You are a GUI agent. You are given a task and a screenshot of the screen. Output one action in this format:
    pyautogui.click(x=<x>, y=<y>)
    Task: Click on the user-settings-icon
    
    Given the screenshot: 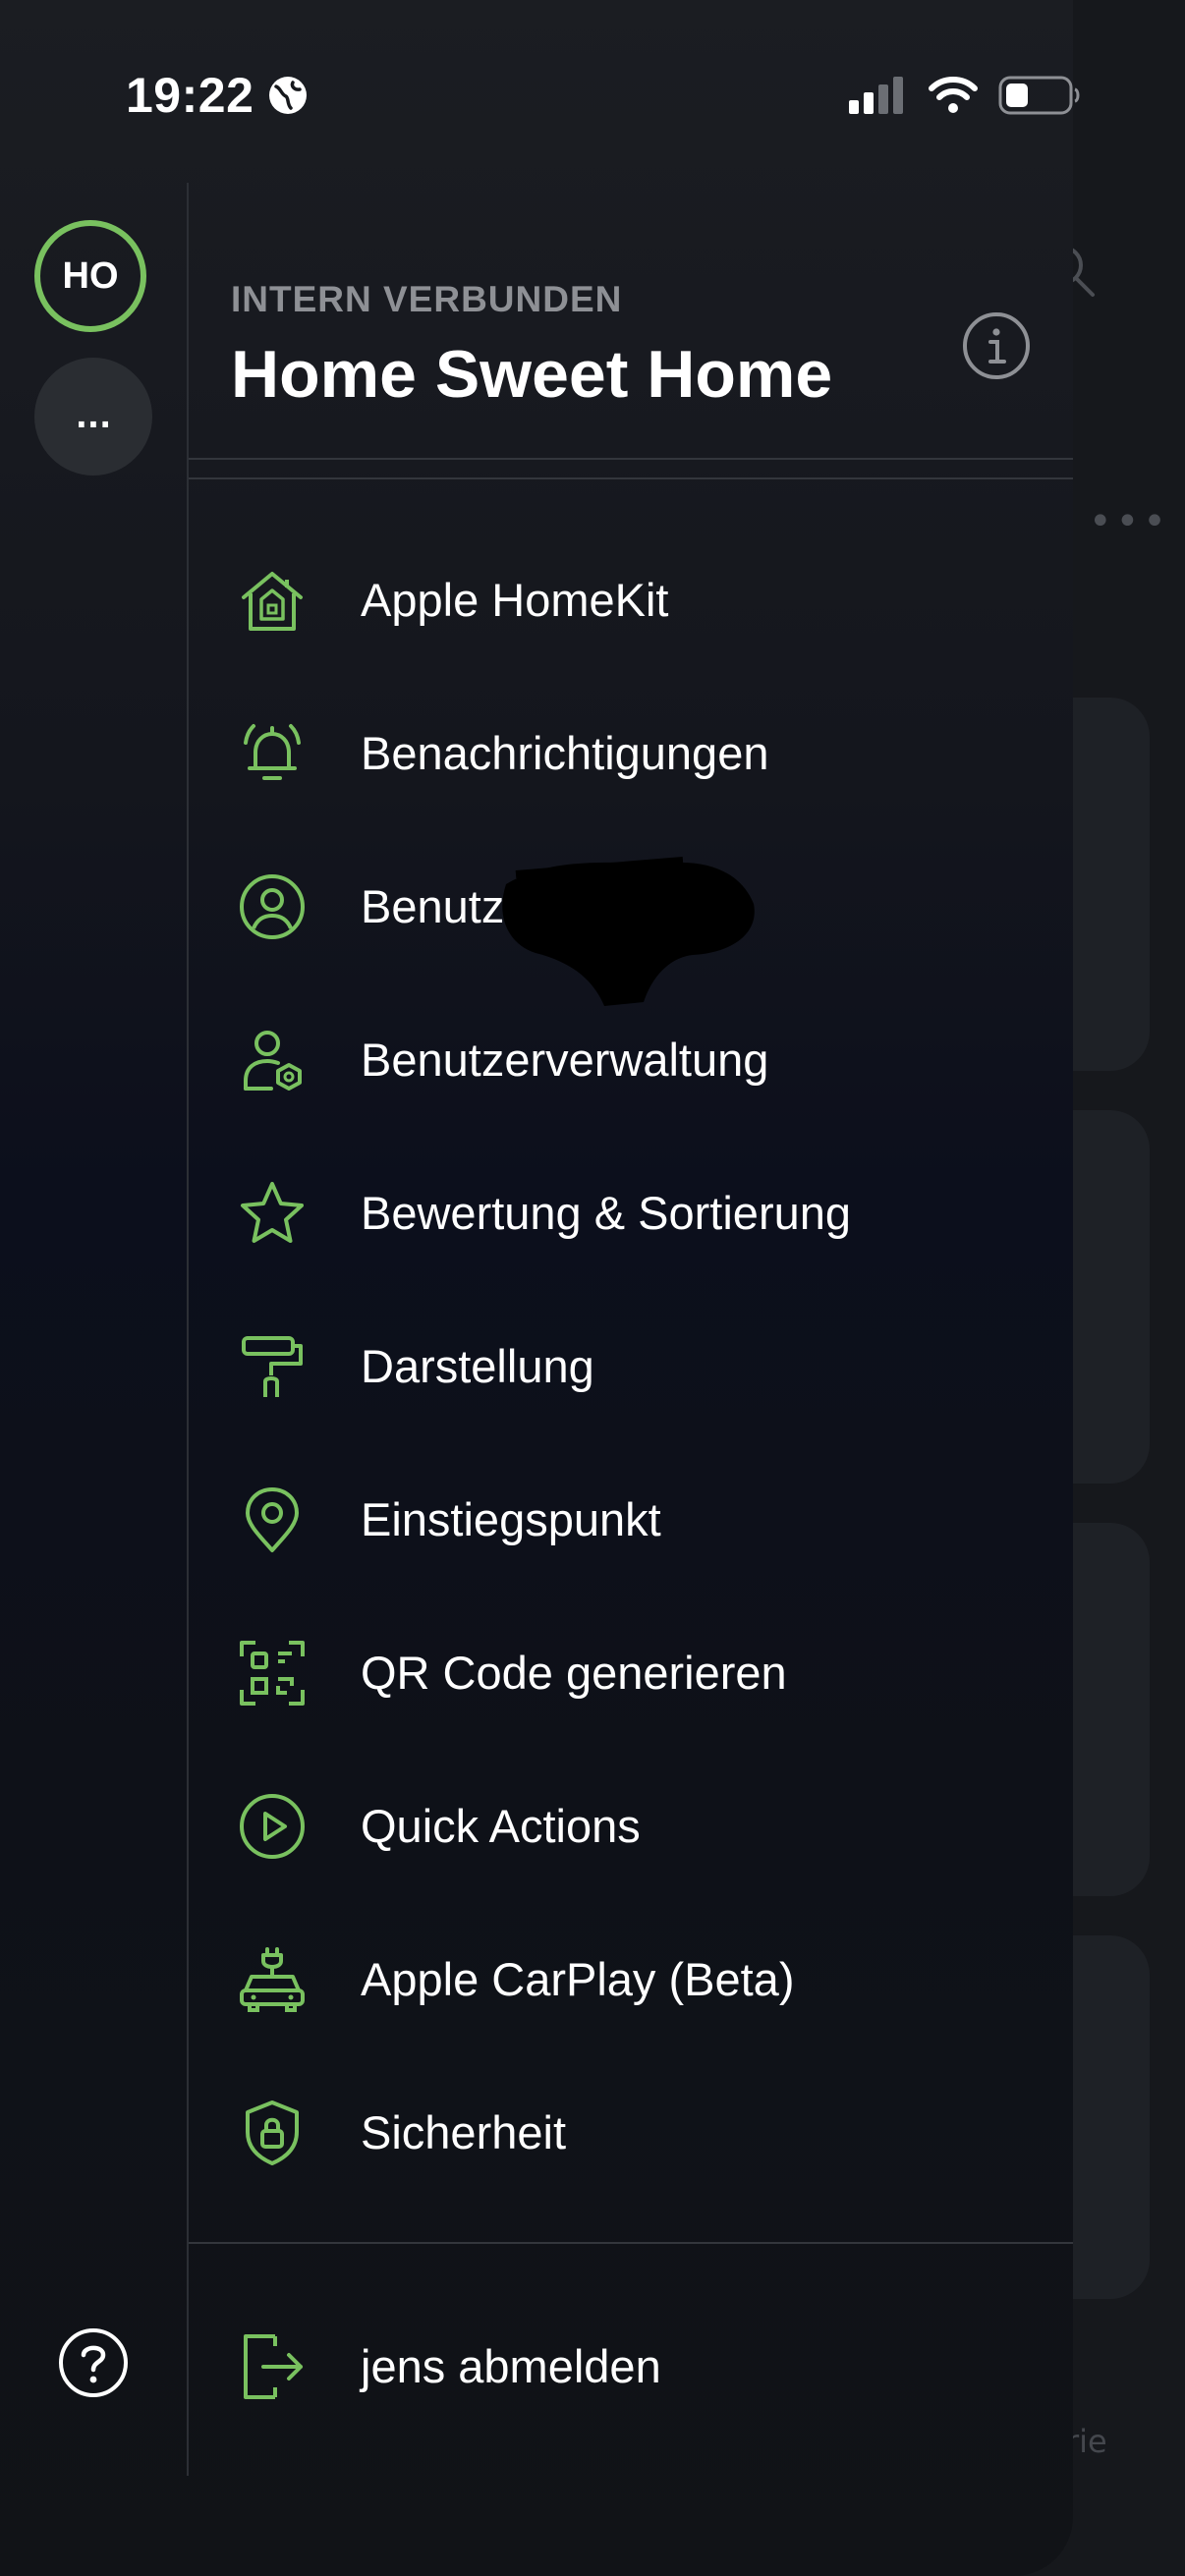 What is the action you would take?
    pyautogui.click(x=273, y=1061)
    